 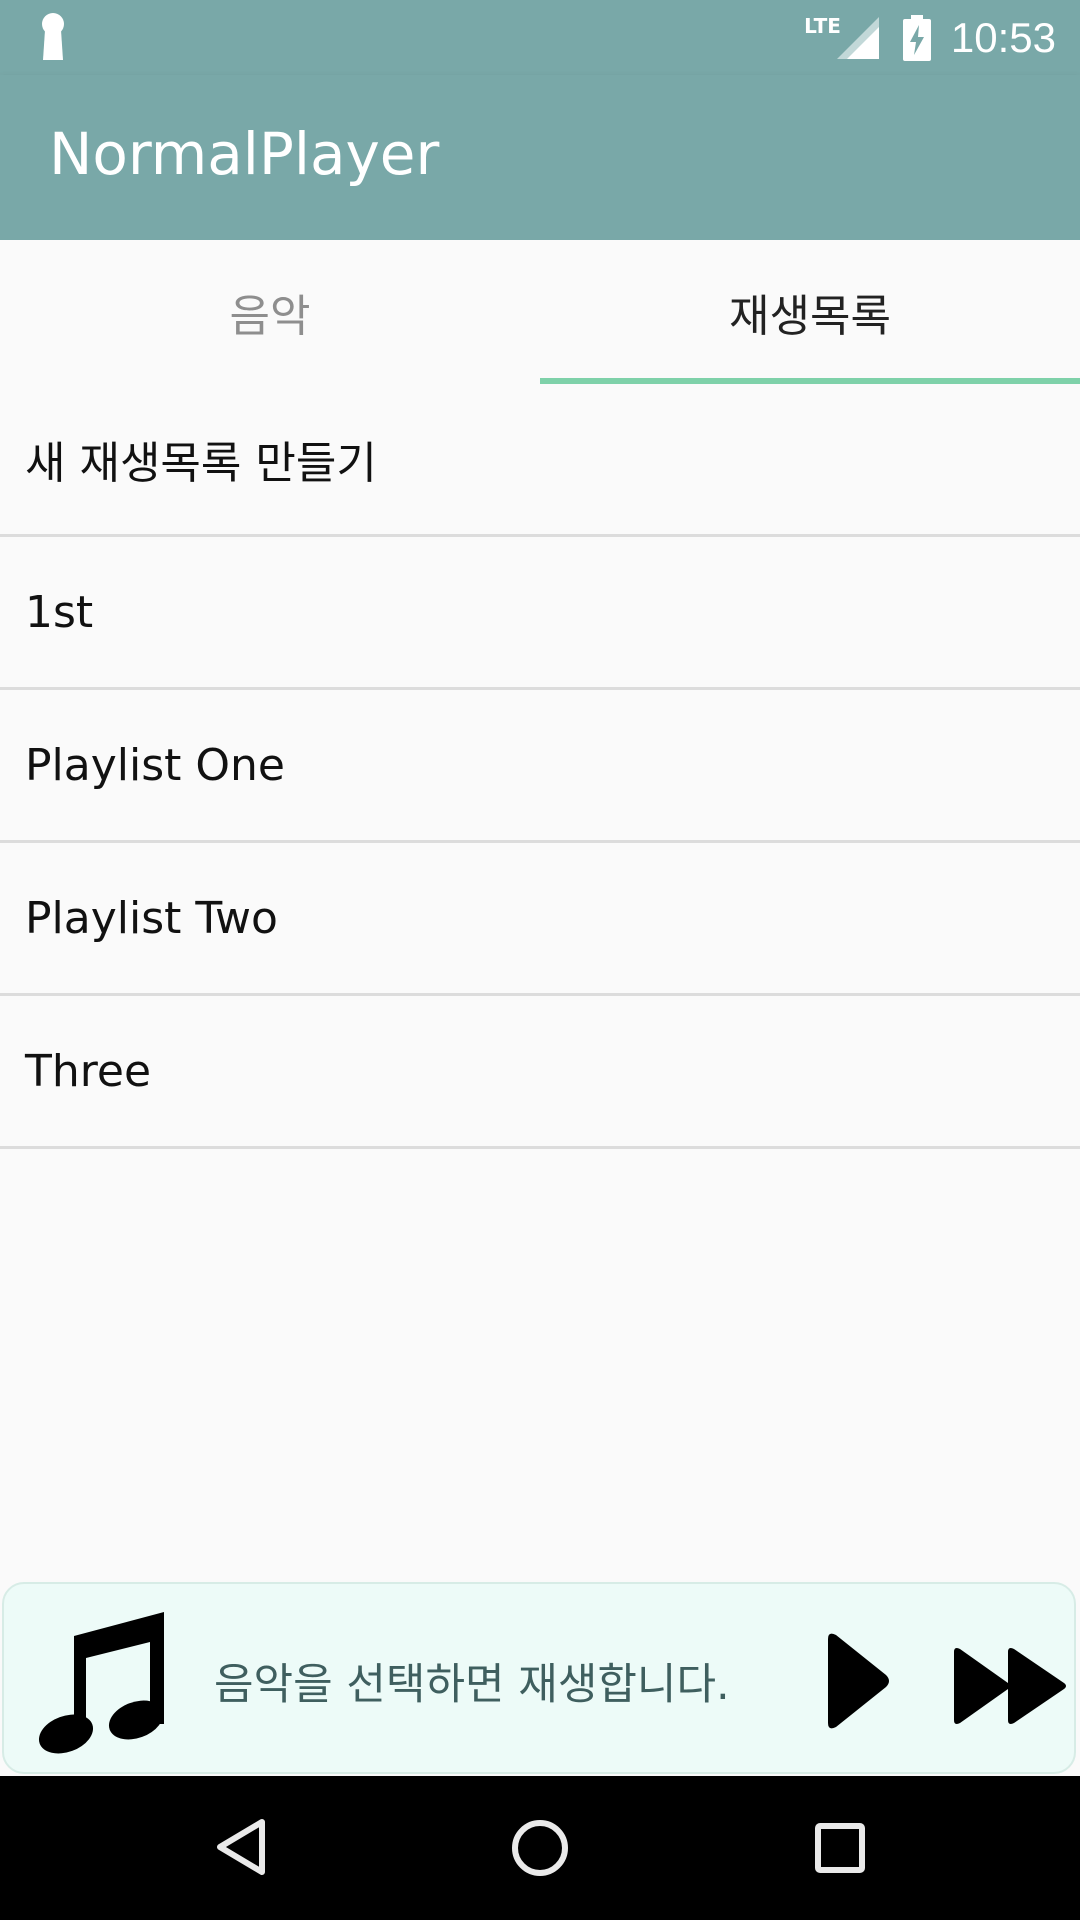 I want to click on tab-playlists: 재생목록, so click(x=810, y=312).